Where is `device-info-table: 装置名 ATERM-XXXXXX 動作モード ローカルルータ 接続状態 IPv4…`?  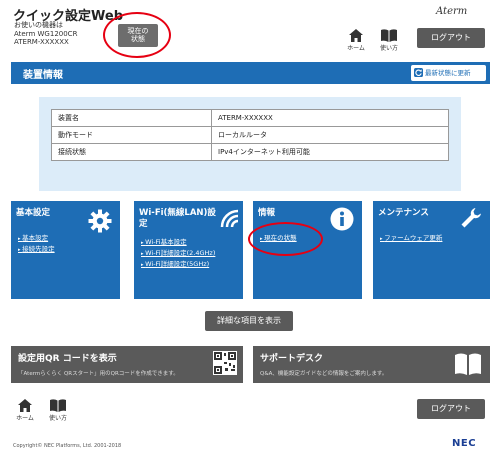 device-info-table: 装置名 ATERM-XXXXXX 動作モード ローカルルータ 接続状態 IPv4… is located at coordinates (250, 135).